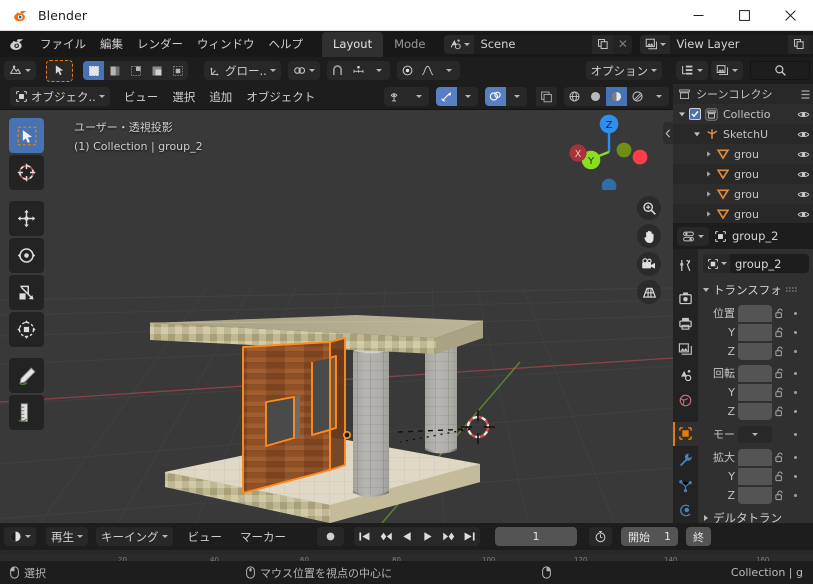 The height and width of the screenshot is (584, 813). What do you see at coordinates (574, 96) in the screenshot?
I see `shading-wireframe-button` at bounding box center [574, 96].